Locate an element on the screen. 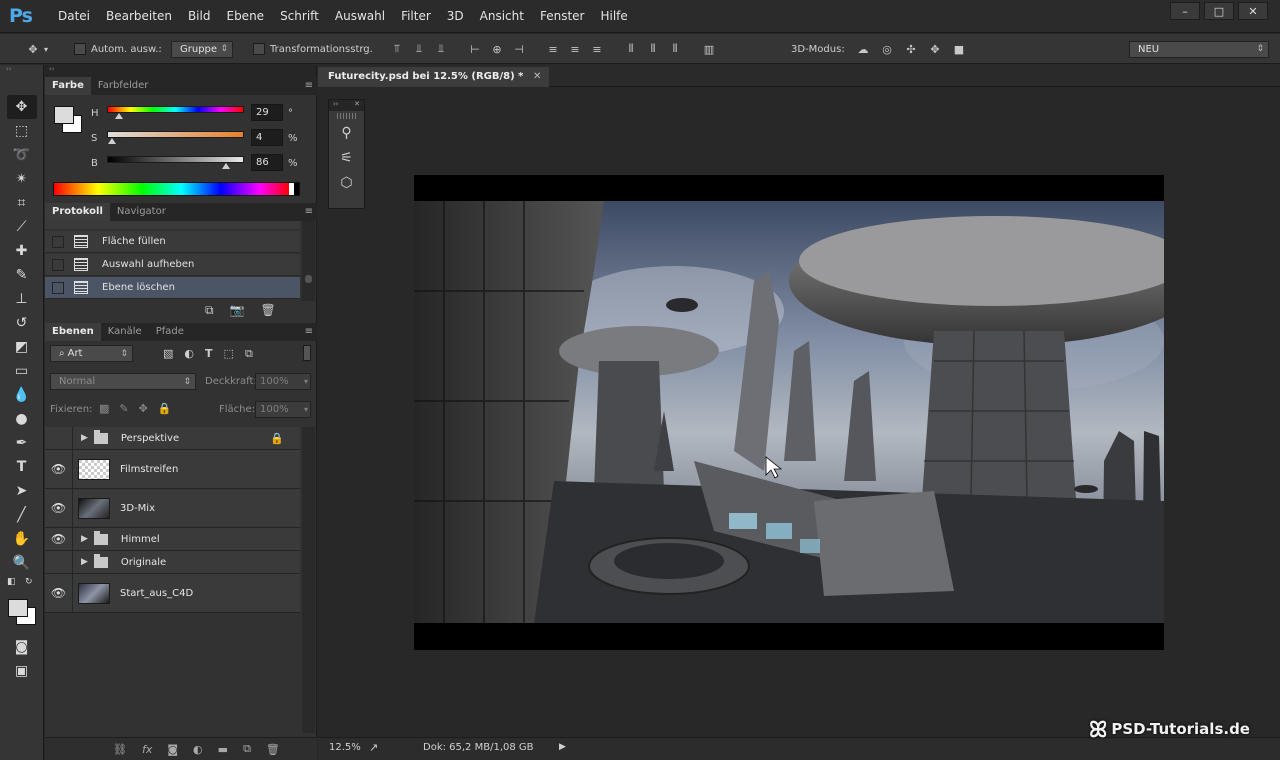  history-scrollbar is located at coordinates (308, 261).